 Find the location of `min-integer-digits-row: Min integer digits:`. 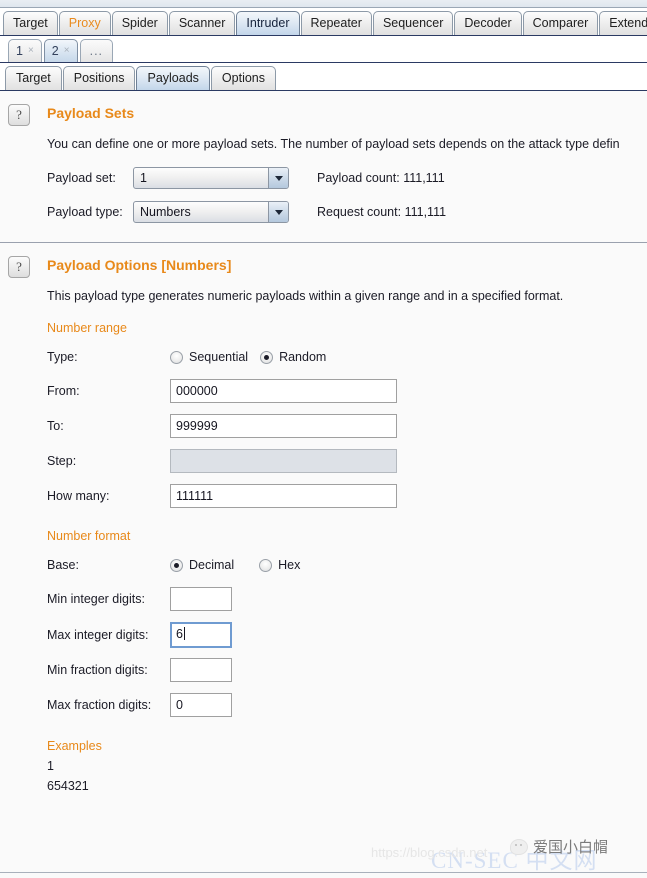

min-integer-digits-row: Min integer digits: is located at coordinates (347, 599).